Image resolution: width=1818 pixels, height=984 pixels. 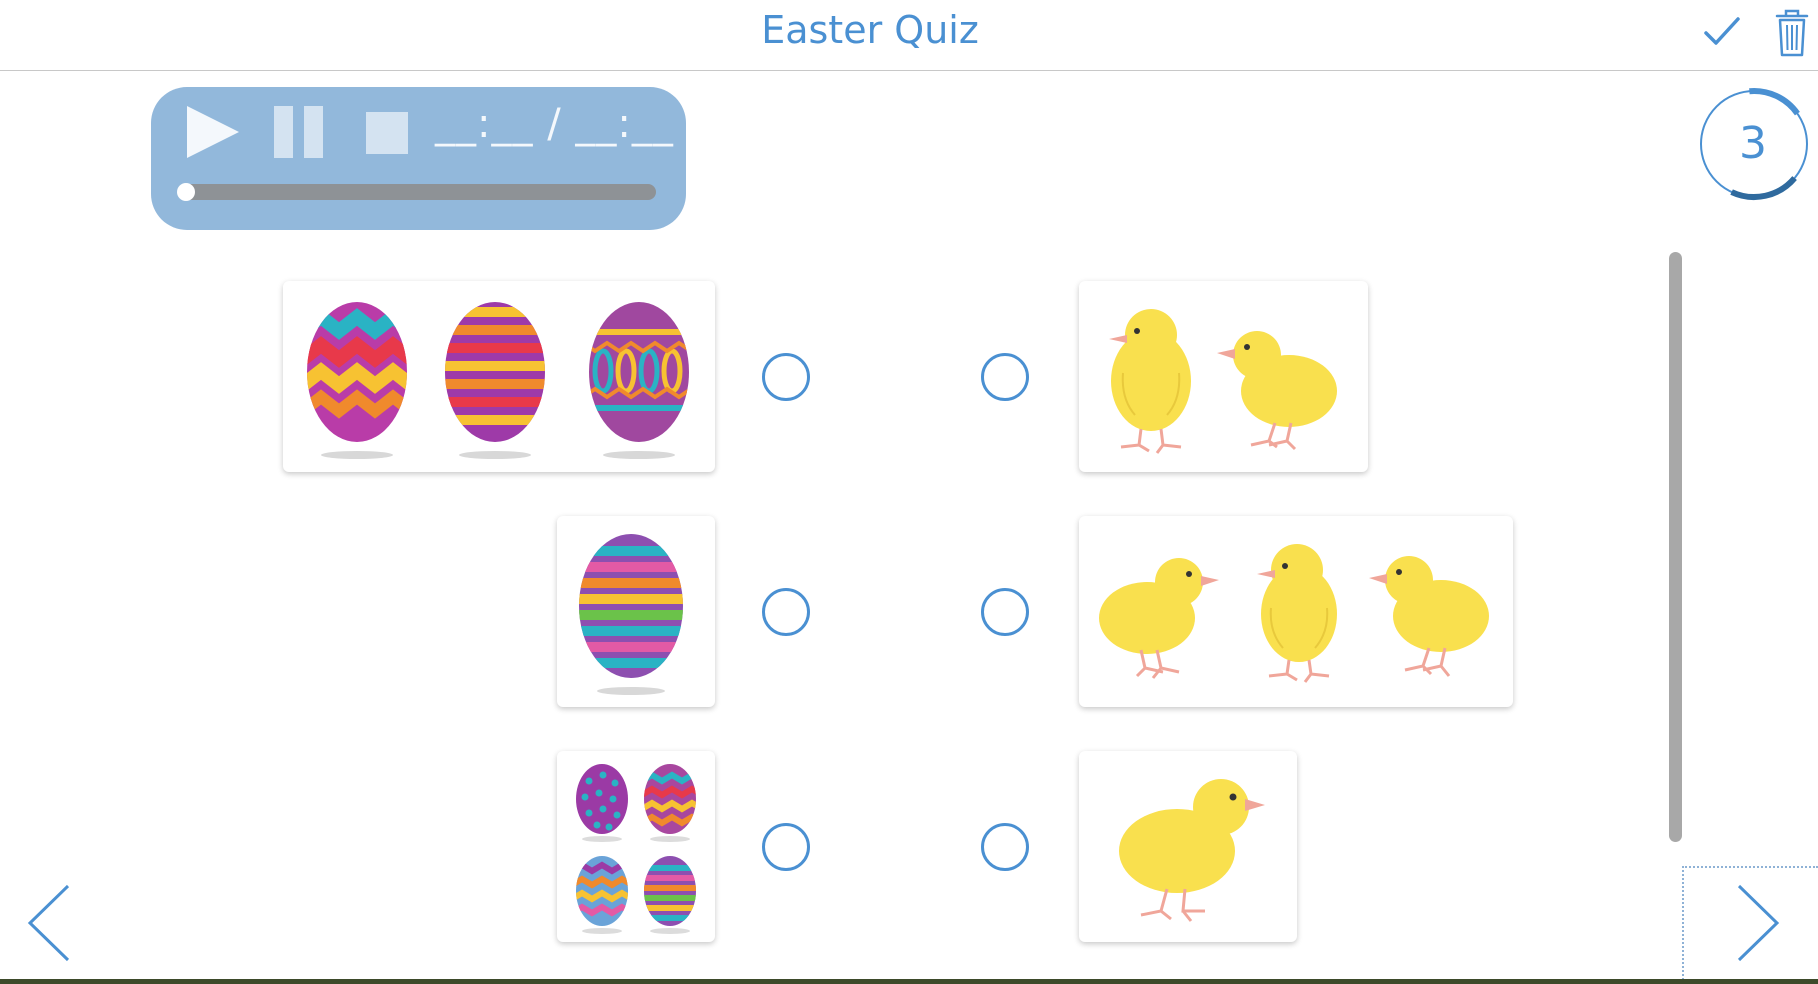 I want to click on pause-button, so click(x=299, y=134).